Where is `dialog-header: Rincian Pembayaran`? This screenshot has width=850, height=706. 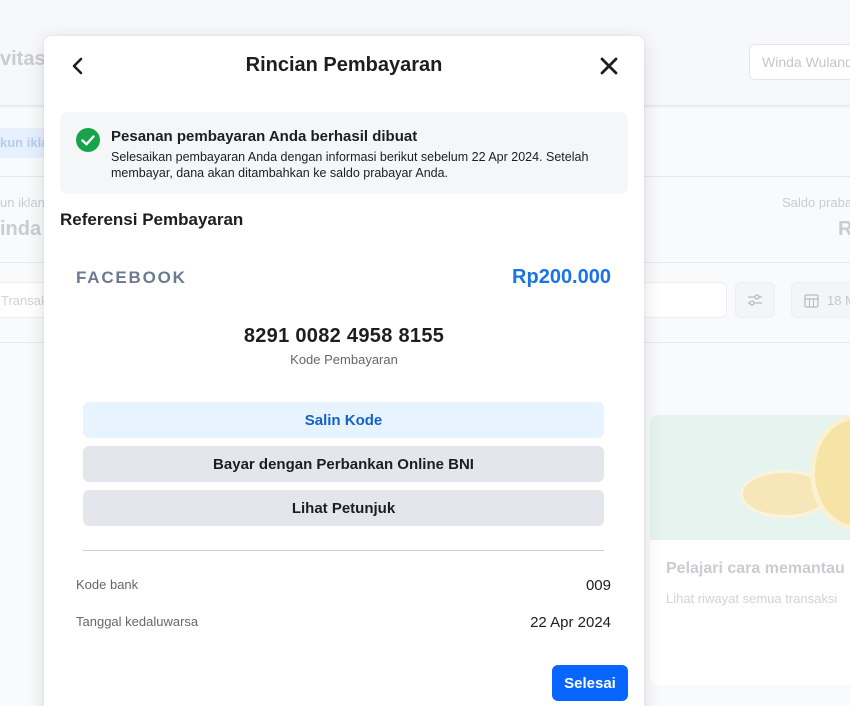
dialog-header: Rincian Pembayaran is located at coordinates (344, 66).